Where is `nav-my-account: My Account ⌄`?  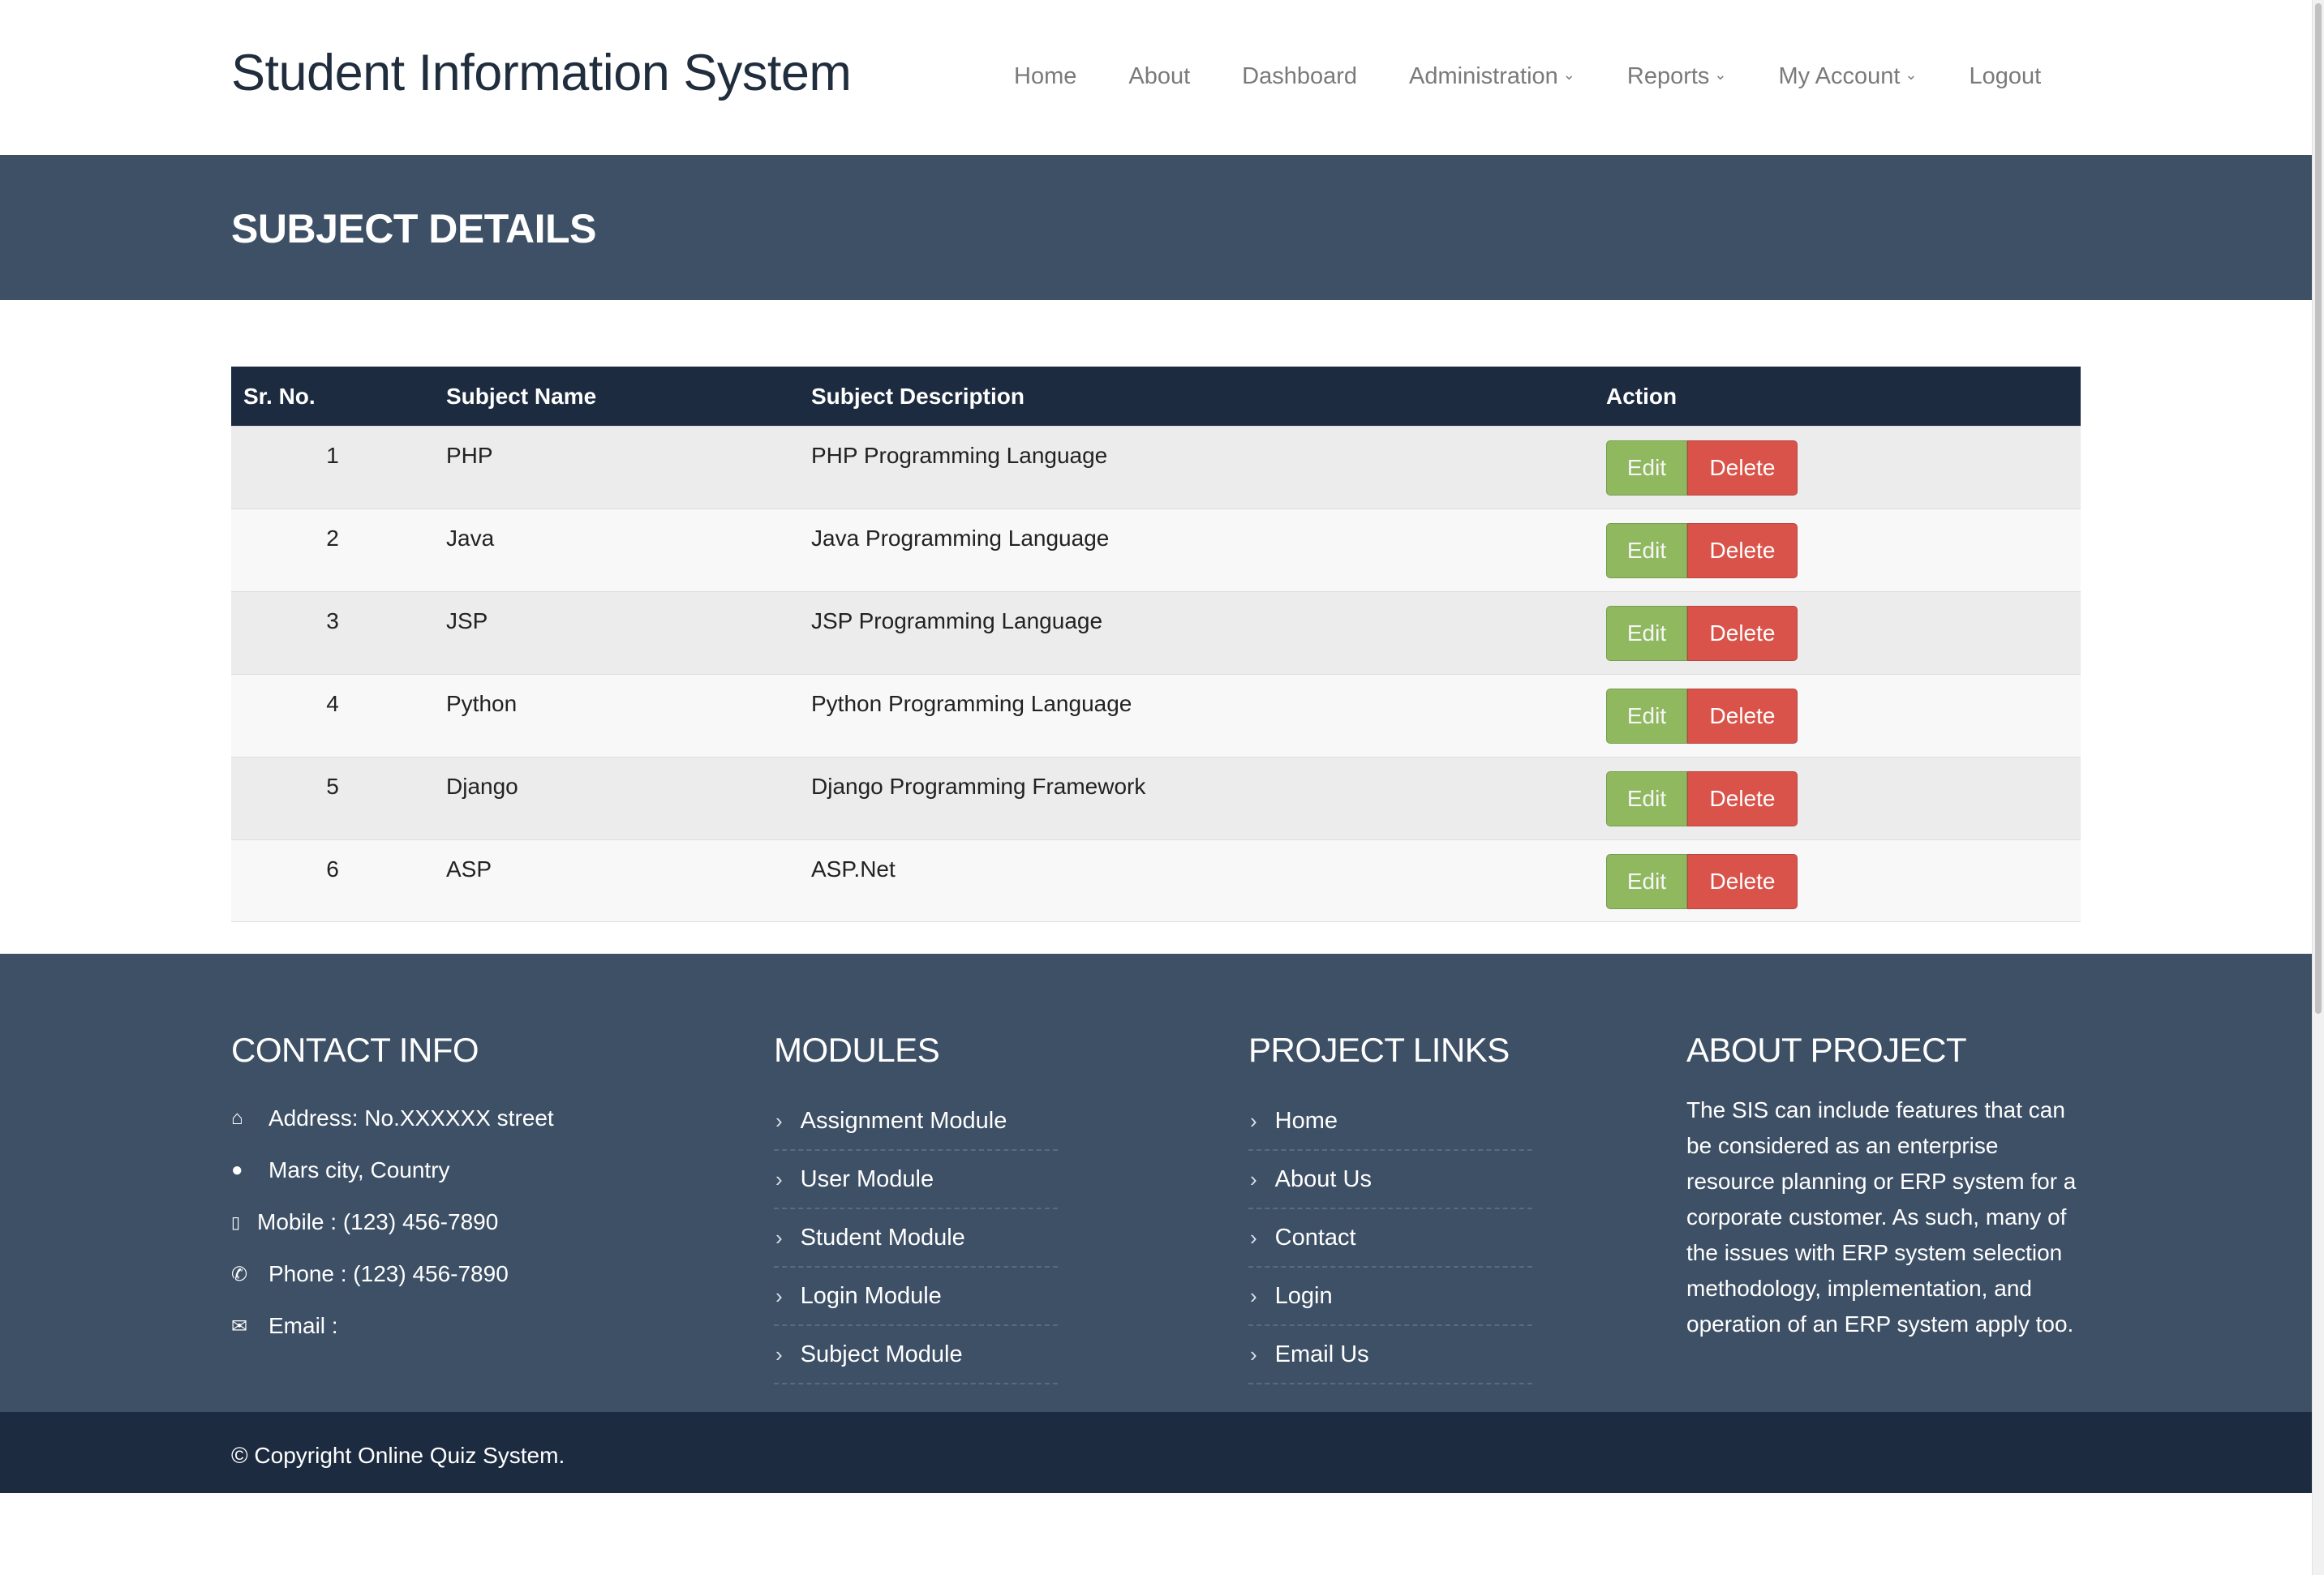
nav-my-account: My Account ⌄ is located at coordinates (1849, 77).